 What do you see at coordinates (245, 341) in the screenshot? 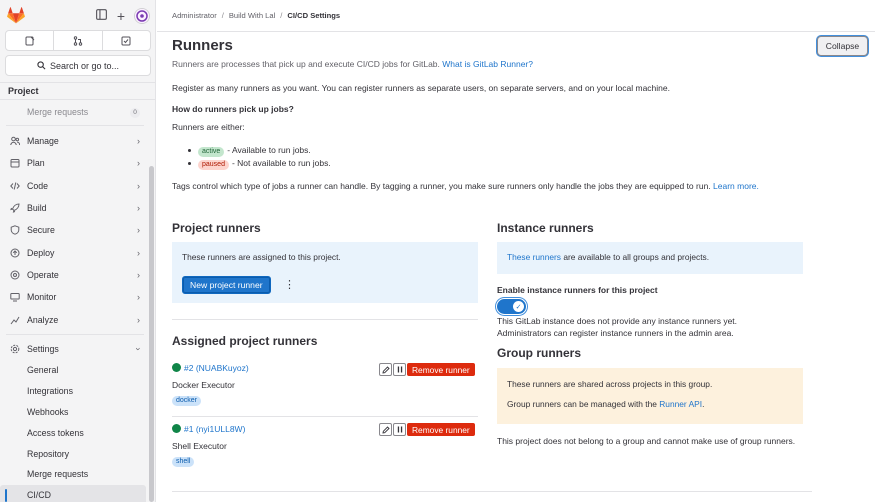
I see `assigned-runners-title: Assigned project runners` at bounding box center [245, 341].